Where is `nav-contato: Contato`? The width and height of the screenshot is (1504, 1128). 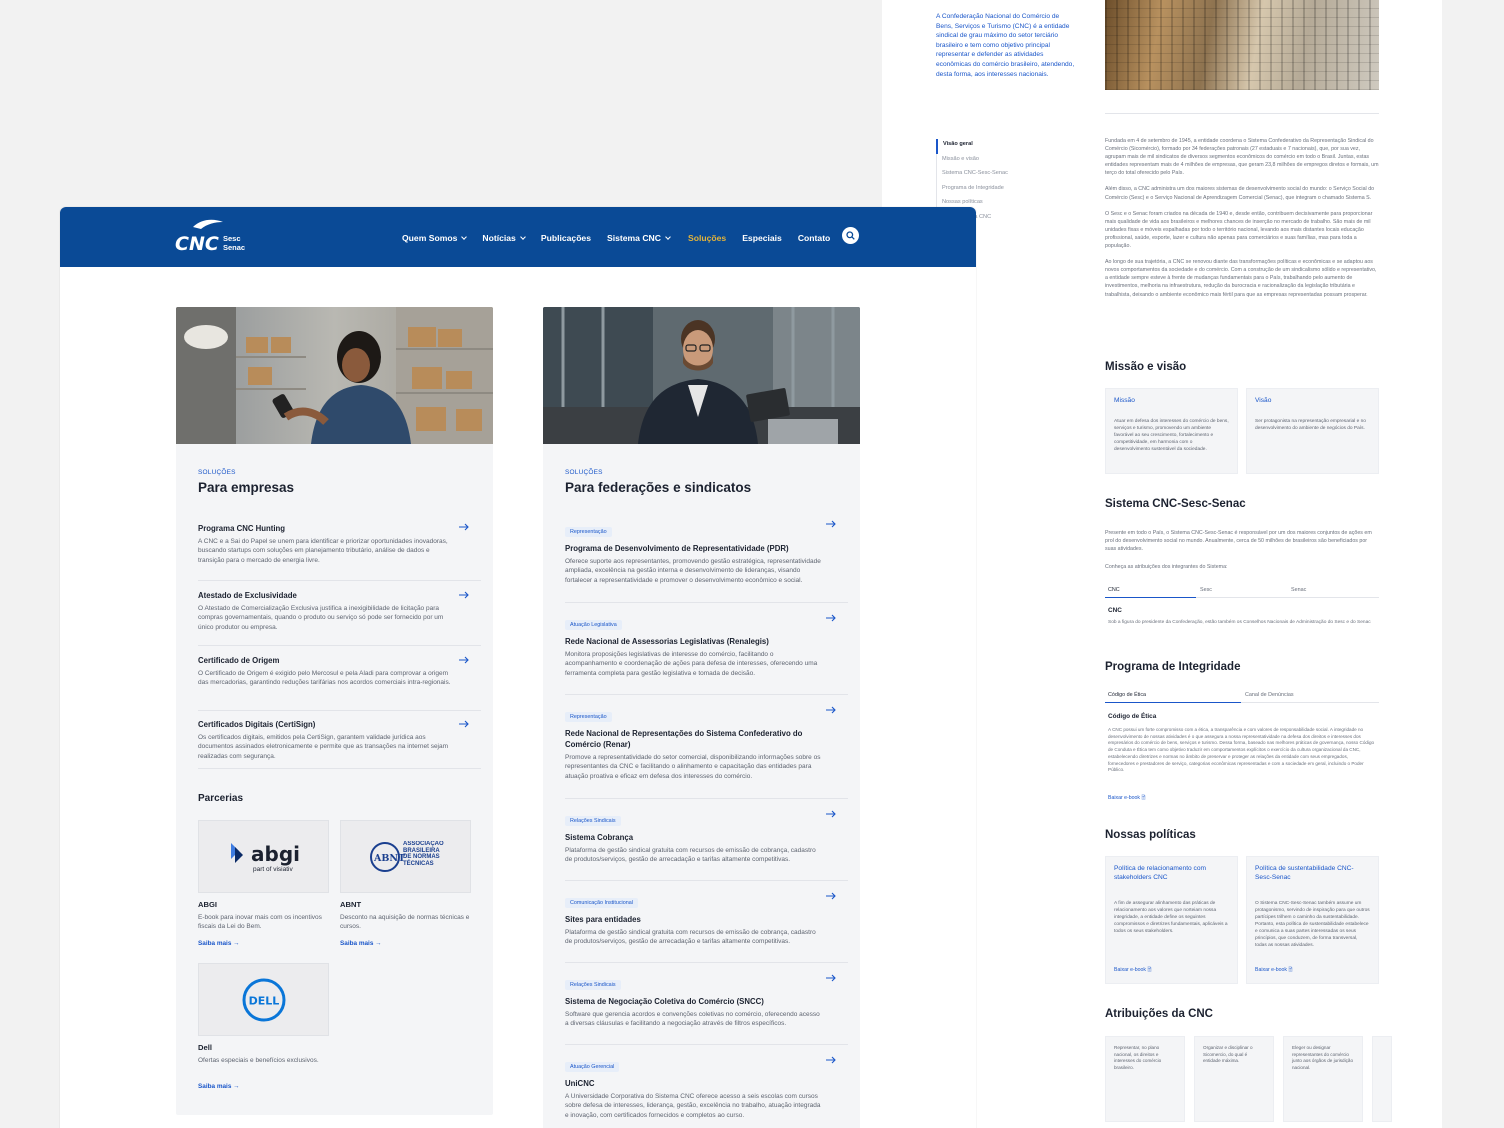 nav-contato: Contato is located at coordinates (814, 238).